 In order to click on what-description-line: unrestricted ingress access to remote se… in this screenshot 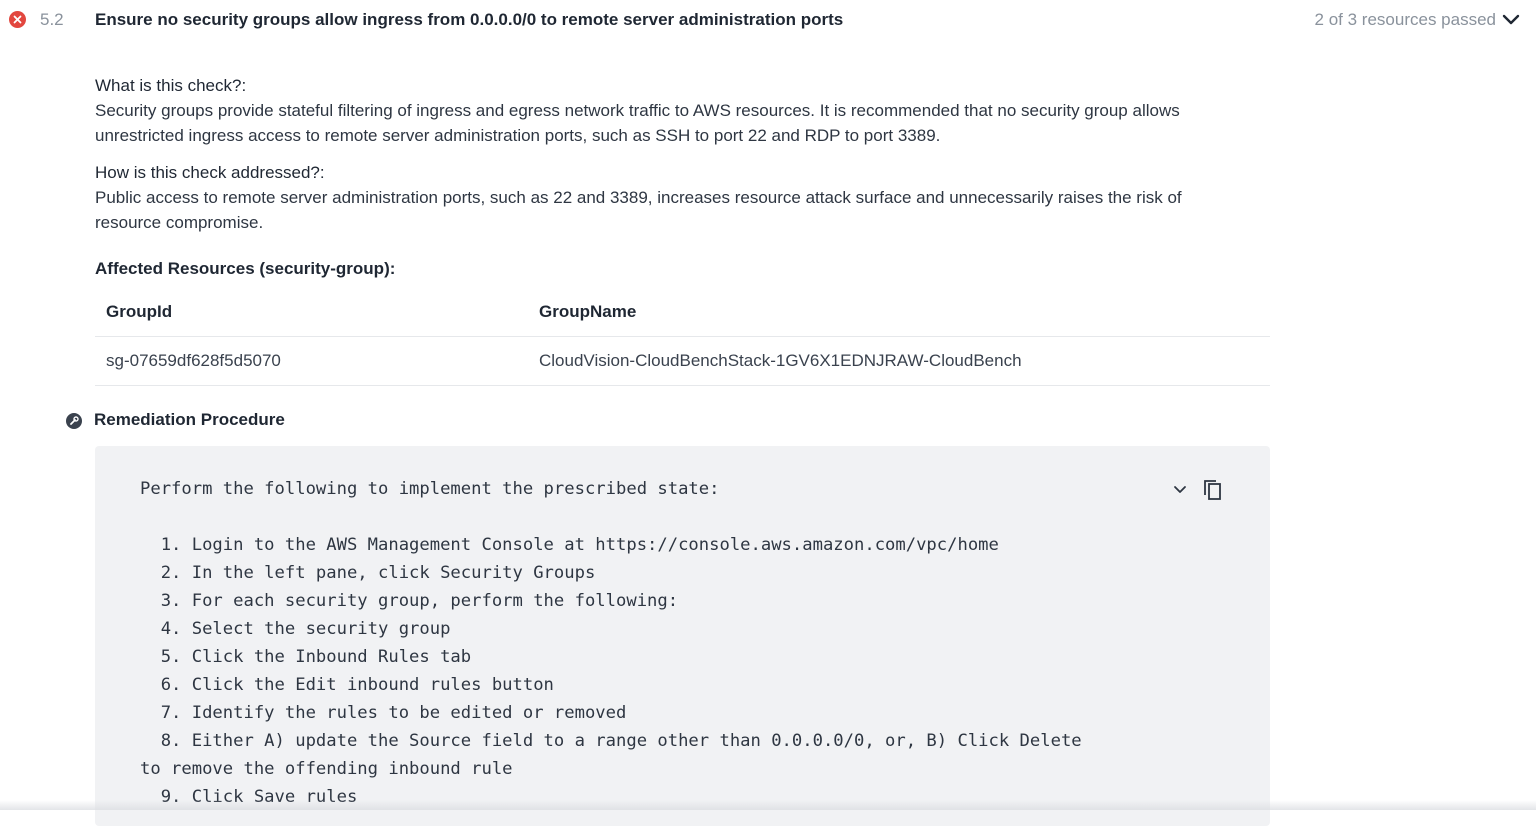, I will do `click(518, 135)`.